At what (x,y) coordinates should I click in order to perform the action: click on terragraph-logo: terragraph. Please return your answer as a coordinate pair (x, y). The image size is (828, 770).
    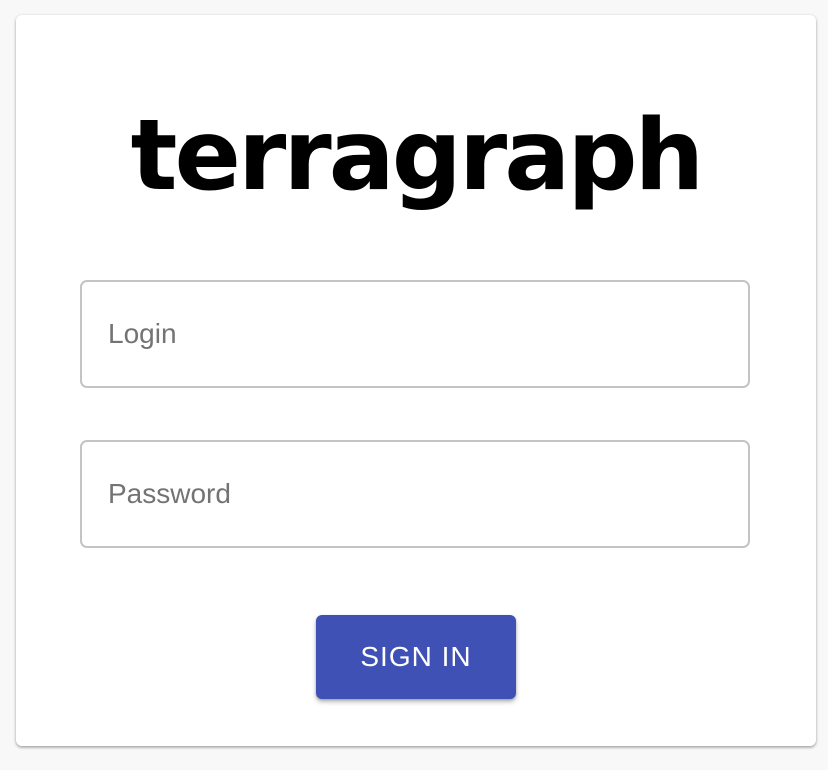
    Looking at the image, I should click on (417, 156).